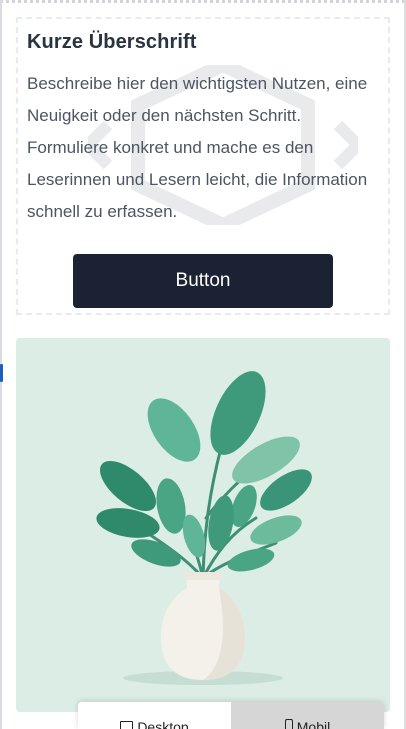 Image resolution: width=406 pixels, height=729 pixels. What do you see at coordinates (127, 725) in the screenshot?
I see `monitor-icon` at bounding box center [127, 725].